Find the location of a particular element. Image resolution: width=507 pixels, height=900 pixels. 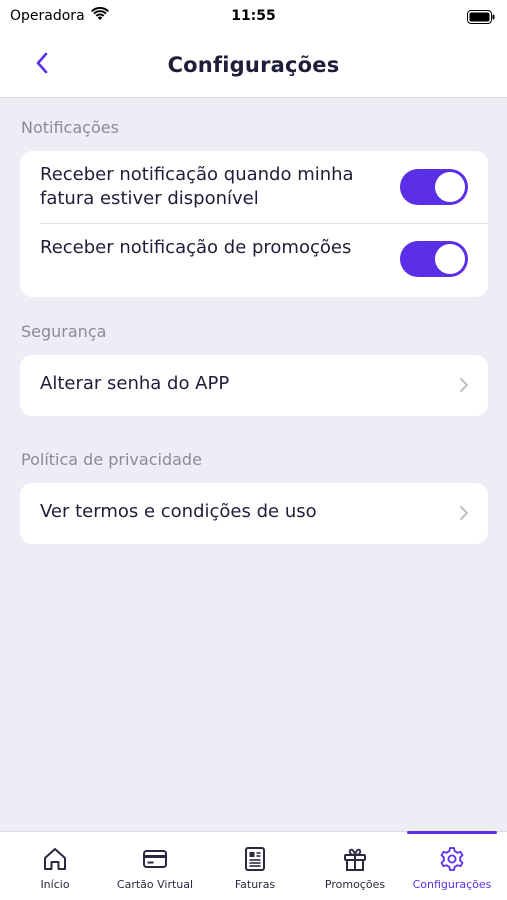

notification-row-promotions-label: Receber notificação de promoções is located at coordinates (196, 247).